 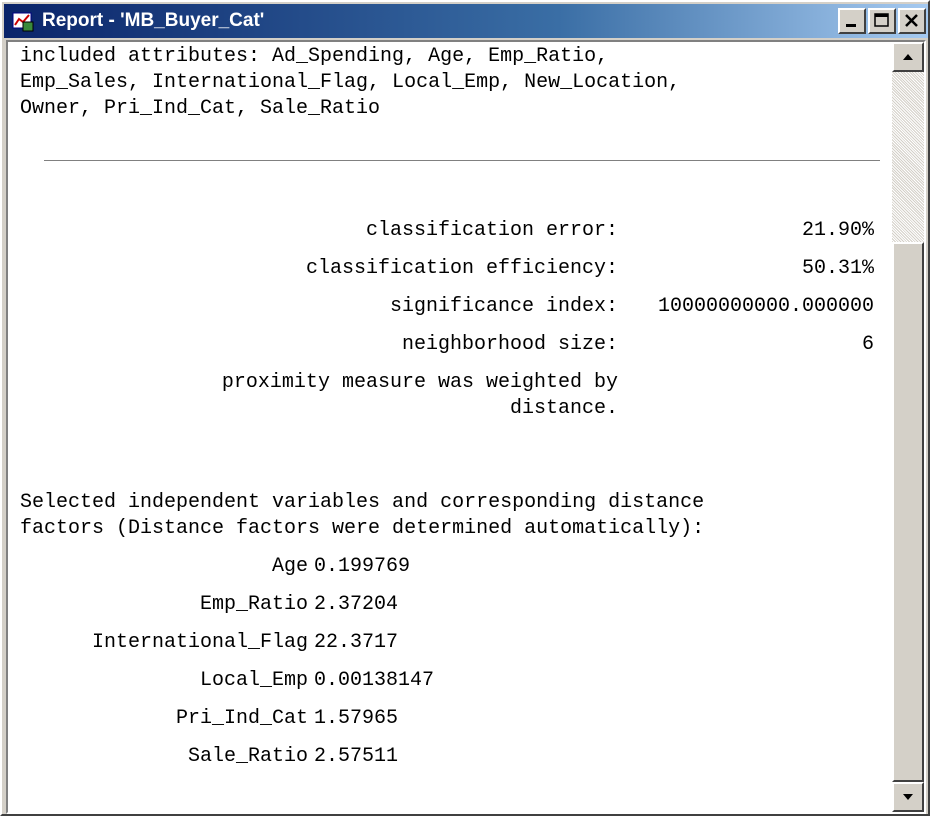 I want to click on maximize-icon, so click(x=881, y=20).